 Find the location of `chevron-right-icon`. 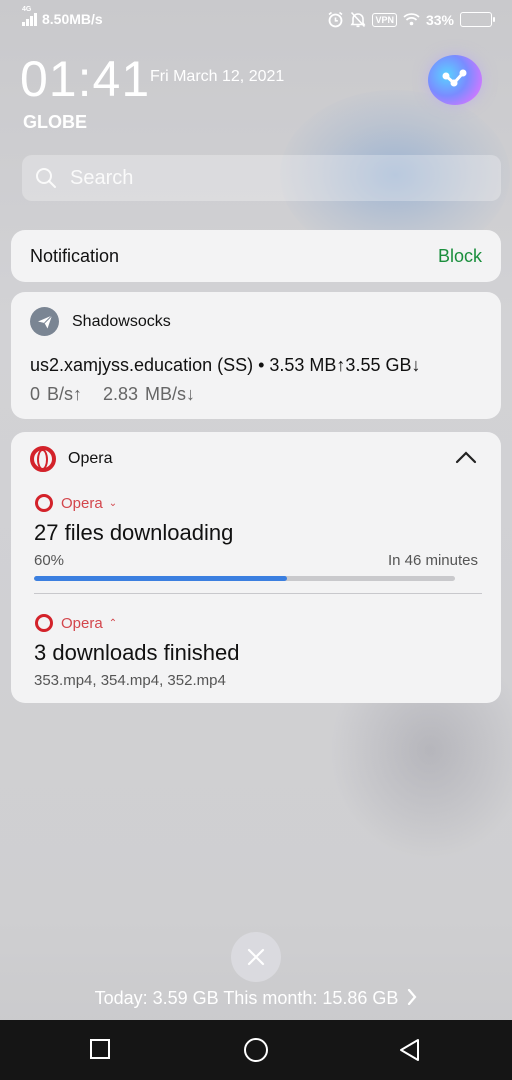

chevron-right-icon is located at coordinates (412, 997).